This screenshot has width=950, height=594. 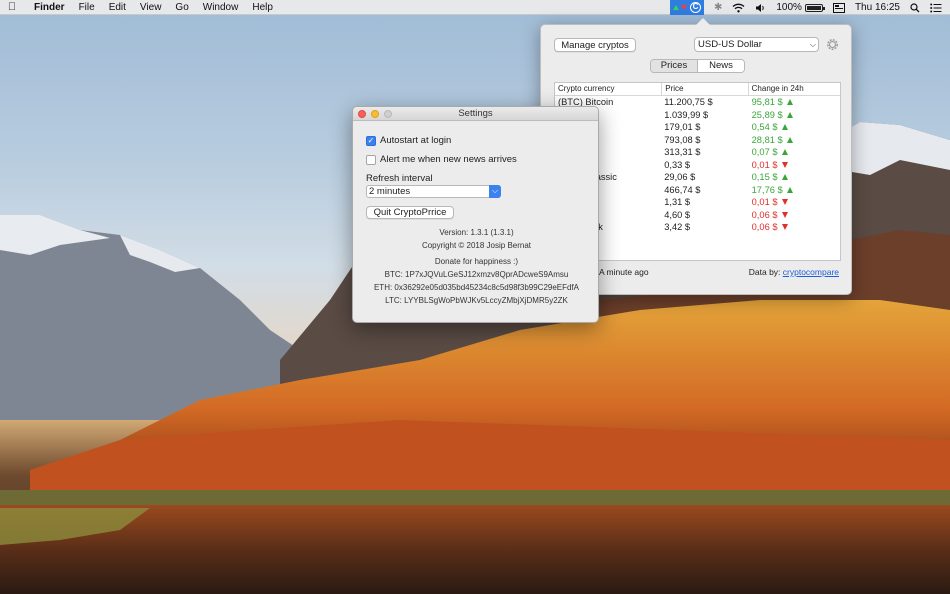 What do you see at coordinates (811, 272) in the screenshot?
I see `cryptocompare-link: cryptocompare` at bounding box center [811, 272].